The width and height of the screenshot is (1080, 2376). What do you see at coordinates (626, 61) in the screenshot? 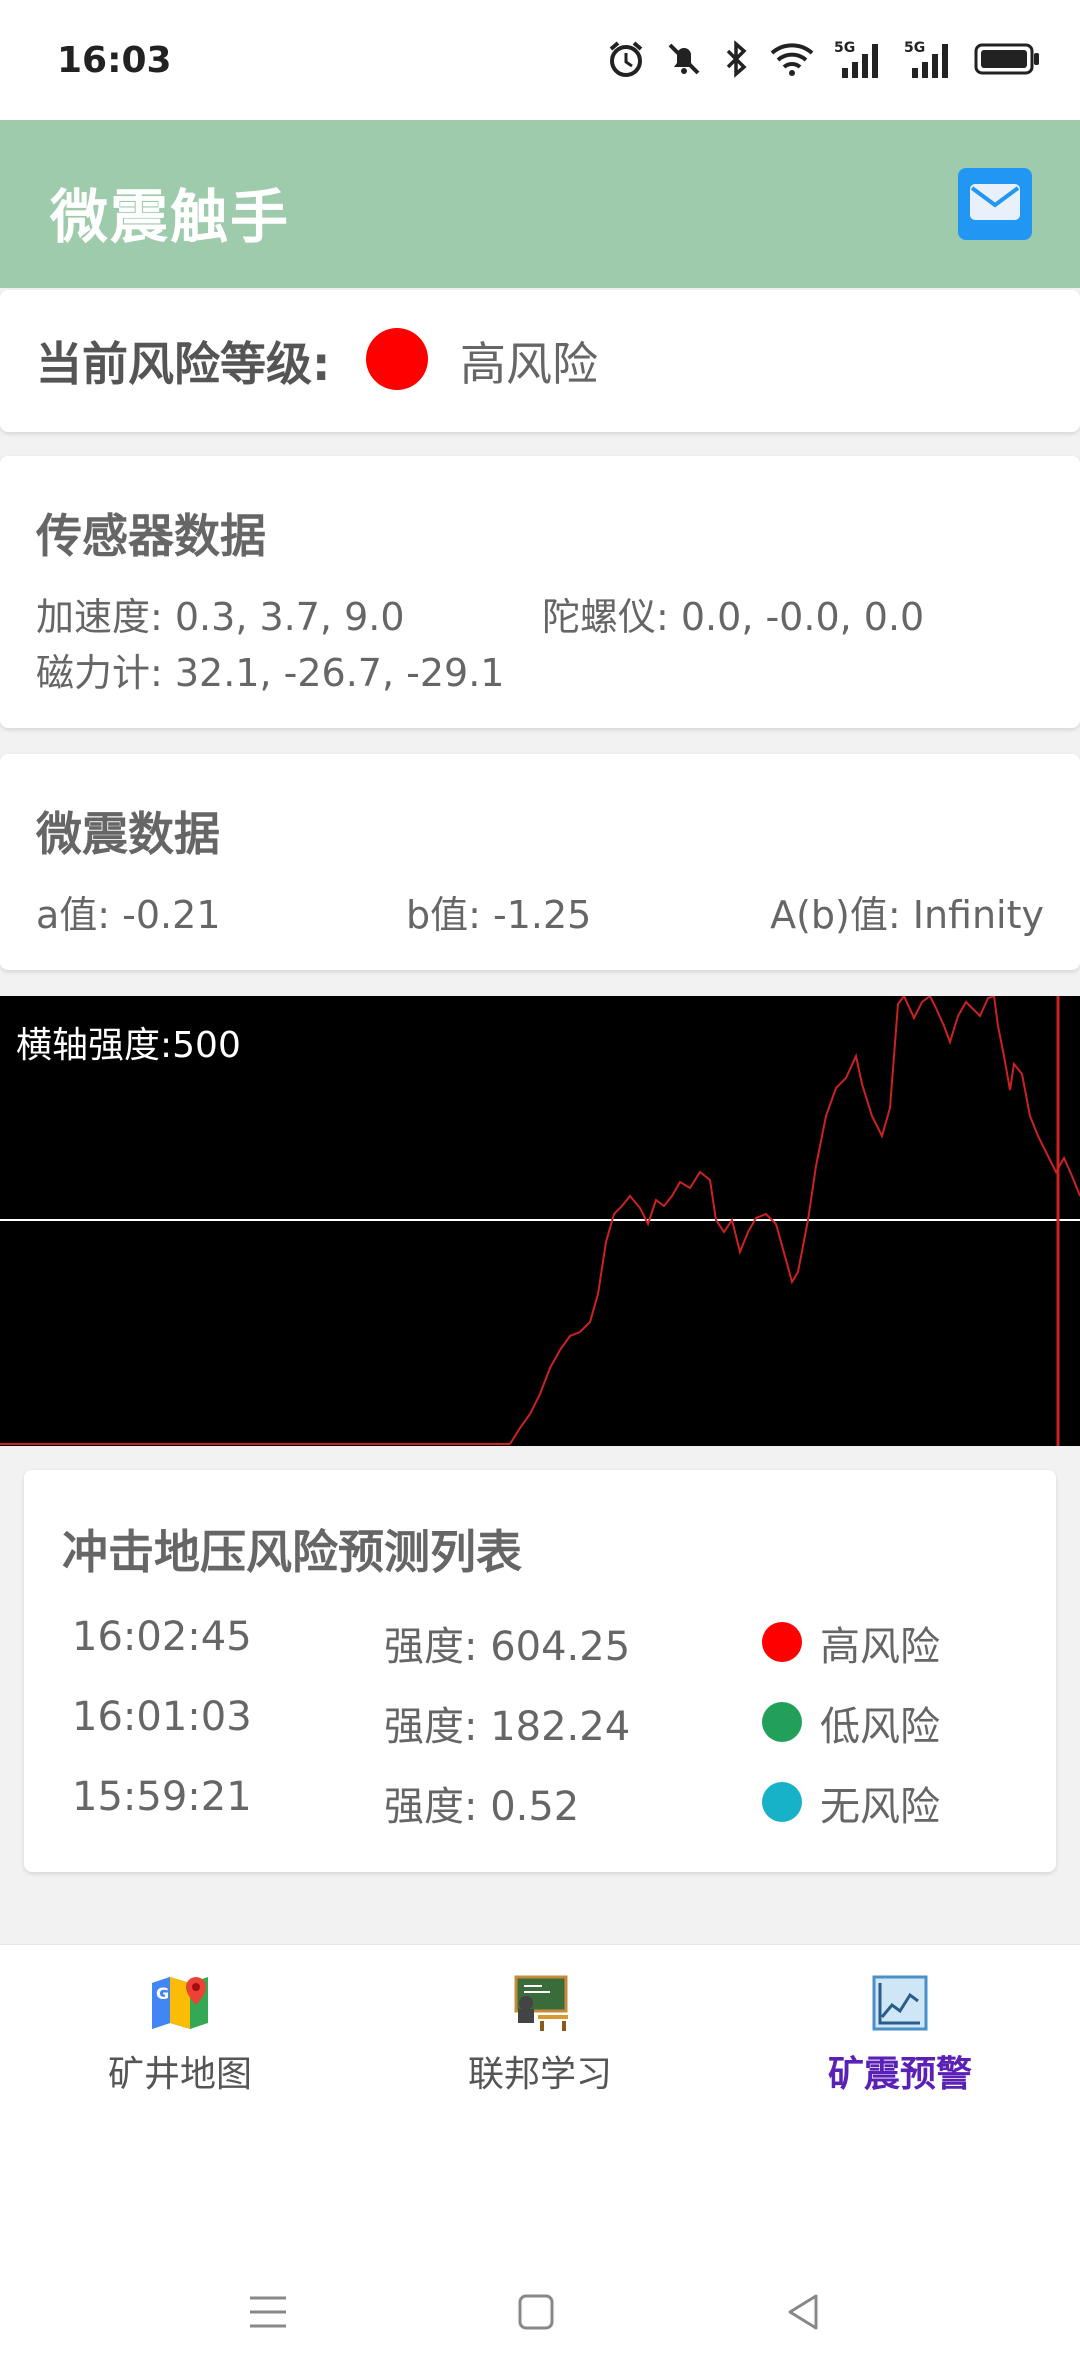
I see `alarm-icon` at bounding box center [626, 61].